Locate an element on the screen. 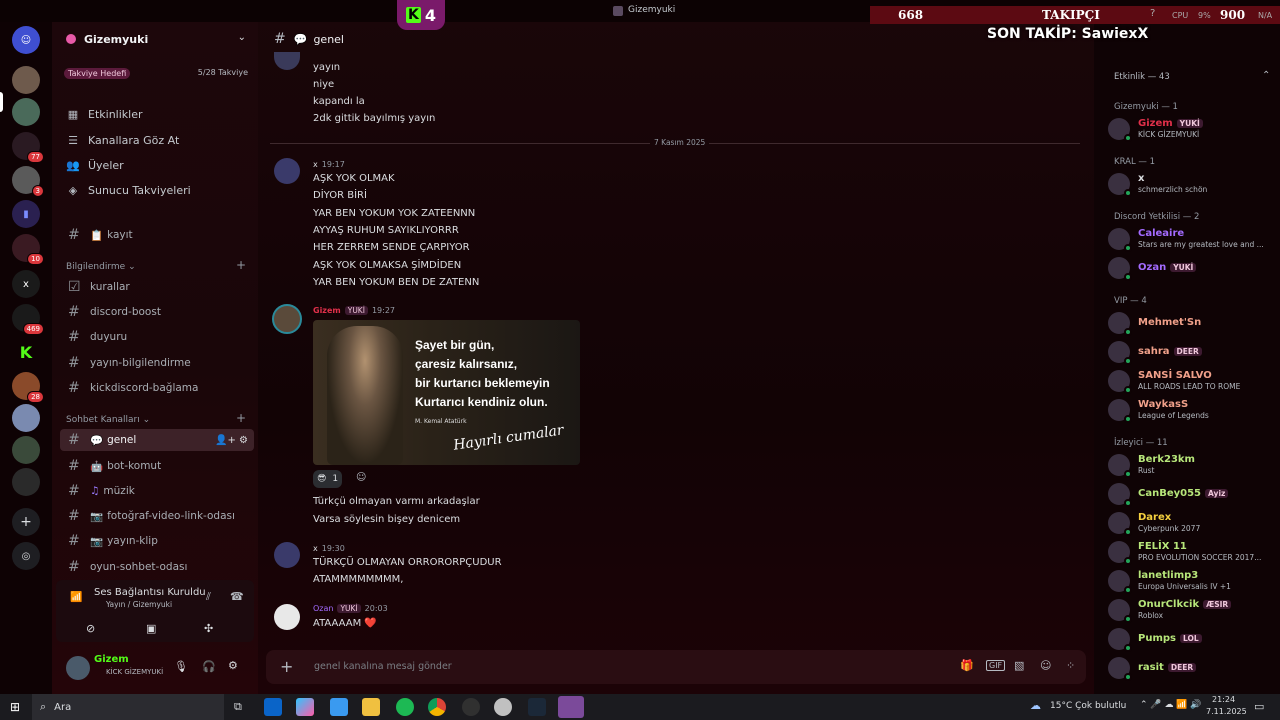  nav-boosts: ◈ Sunucu Takviyeleri is located at coordinates (128, 190).